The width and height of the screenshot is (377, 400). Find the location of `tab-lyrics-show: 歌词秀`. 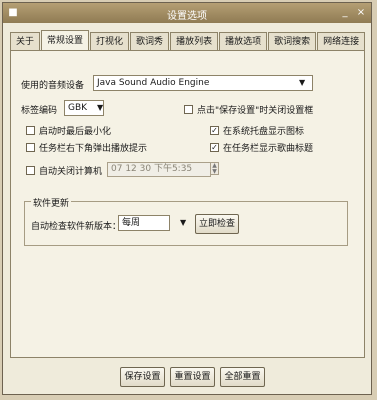

tab-lyrics-show: 歌词秀 is located at coordinates (150, 41).